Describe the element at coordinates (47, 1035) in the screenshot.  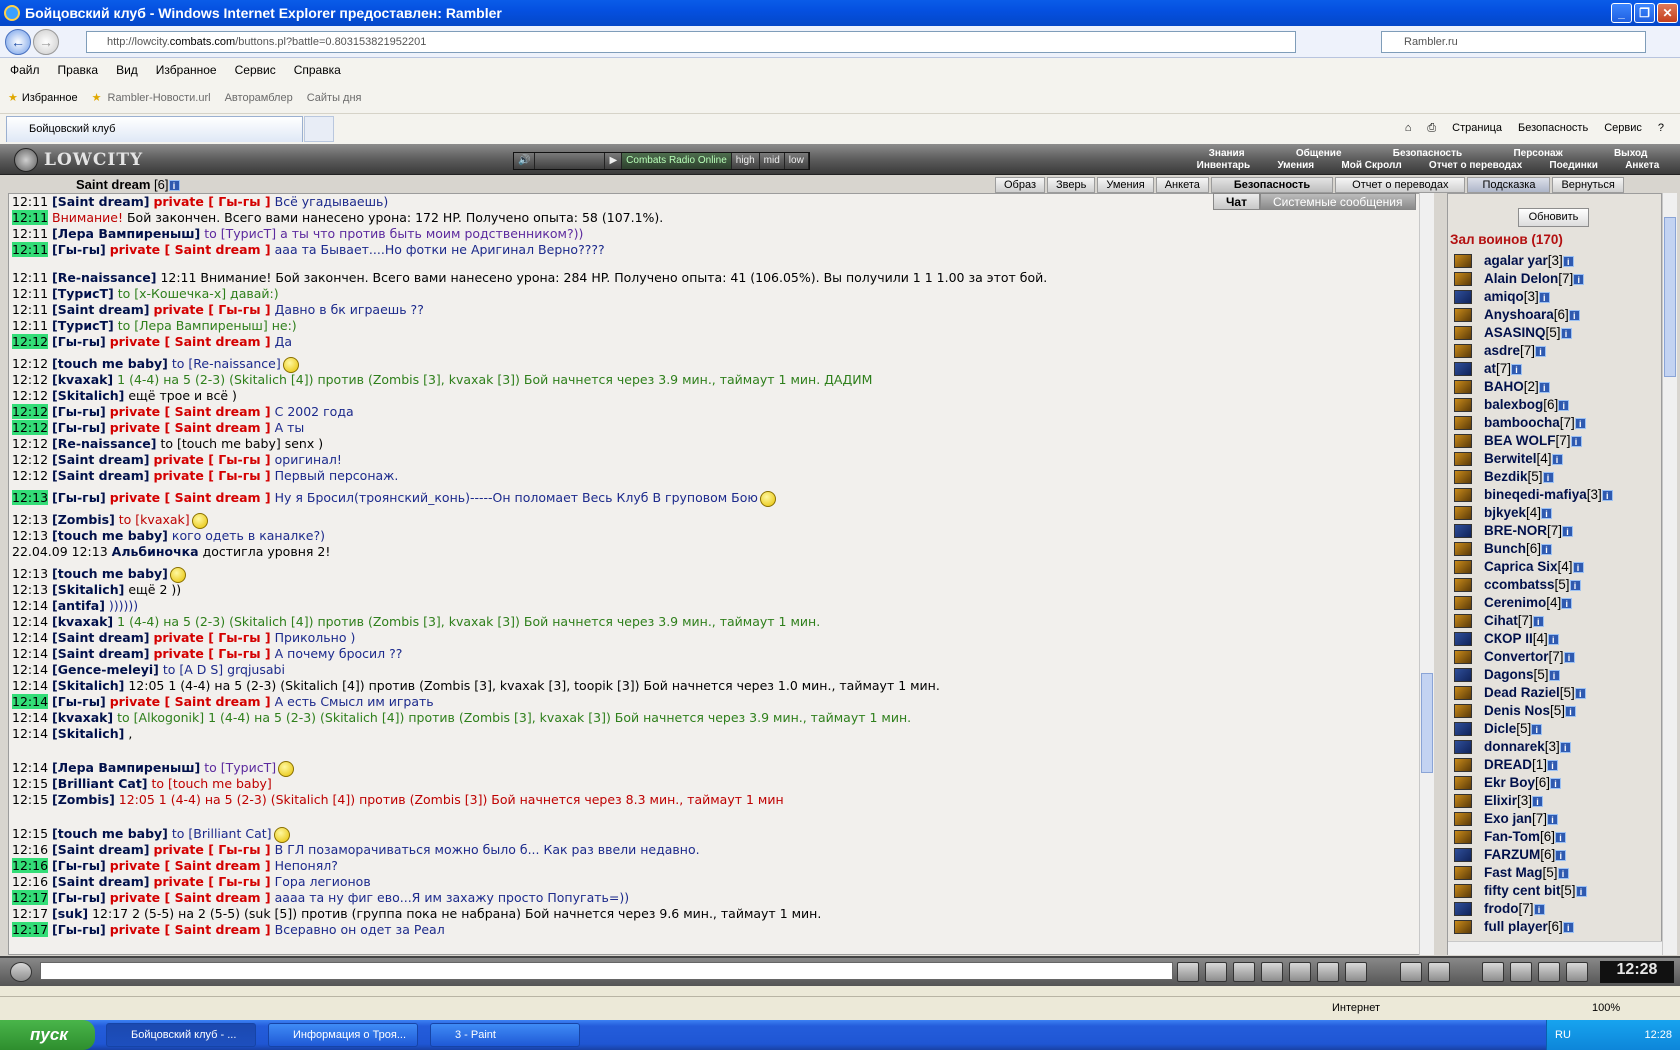
I see `start-button: пуск` at that location.